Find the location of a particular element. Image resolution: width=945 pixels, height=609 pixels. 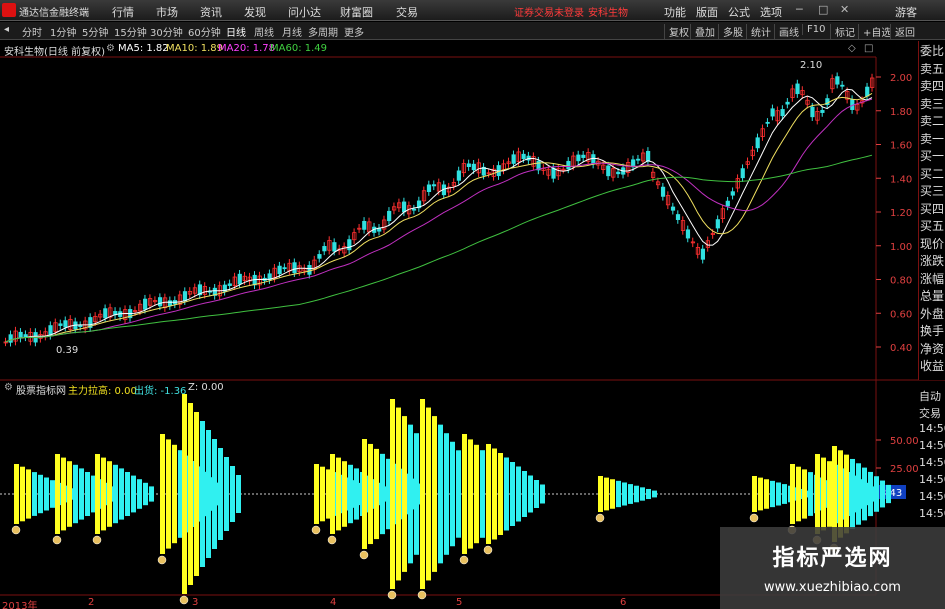

y-tick-label: 1.20 is located at coordinates (901, 213).